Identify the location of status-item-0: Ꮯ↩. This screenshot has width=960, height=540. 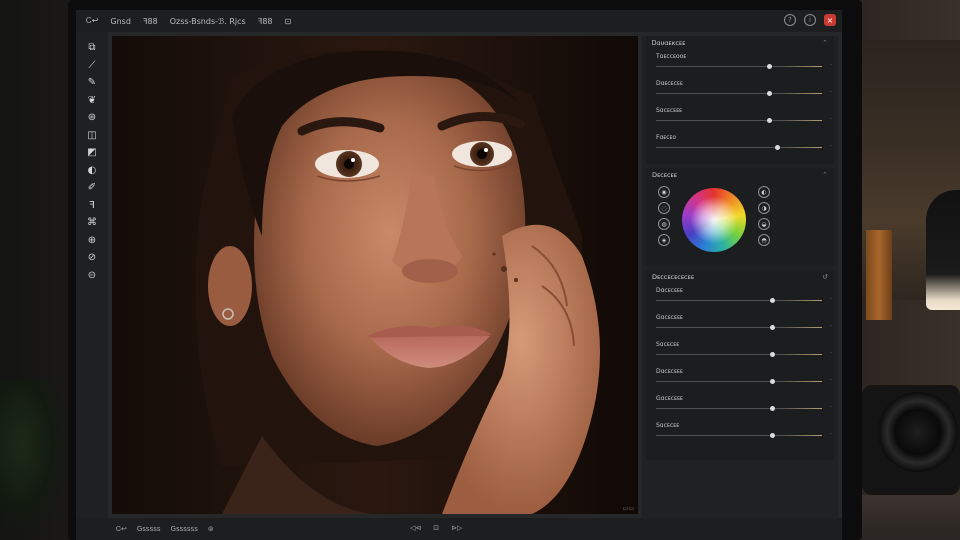
(121, 529).